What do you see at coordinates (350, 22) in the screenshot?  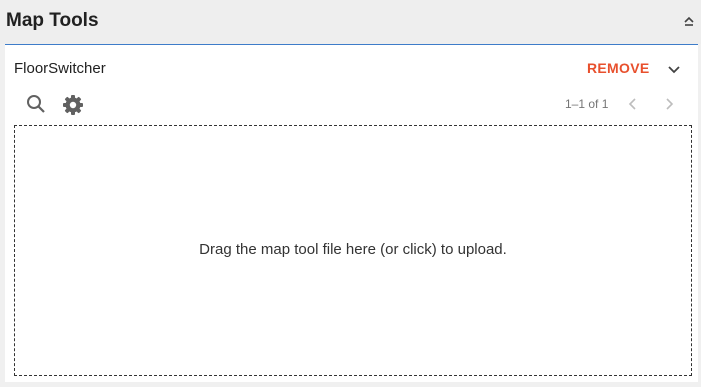 I see `panel-header: Map Tools` at bounding box center [350, 22].